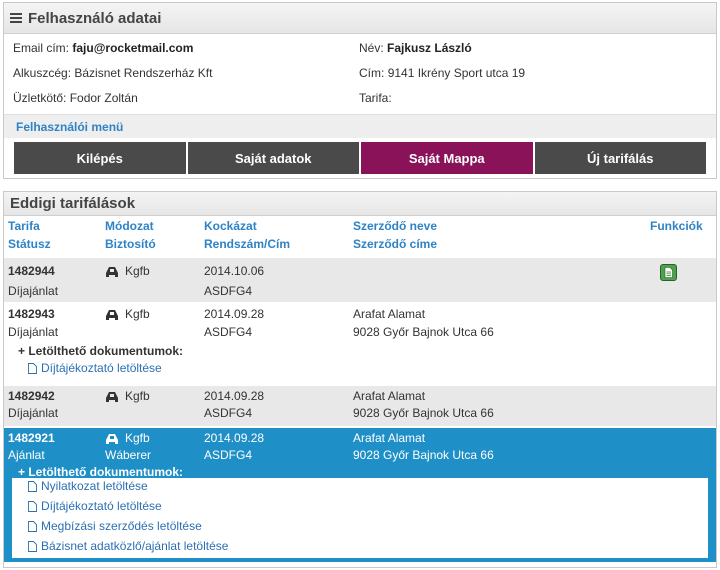  I want to click on doc-link-data-sheet: Bázisnet adatközlő/ajánlat letöltése, so click(128, 546).